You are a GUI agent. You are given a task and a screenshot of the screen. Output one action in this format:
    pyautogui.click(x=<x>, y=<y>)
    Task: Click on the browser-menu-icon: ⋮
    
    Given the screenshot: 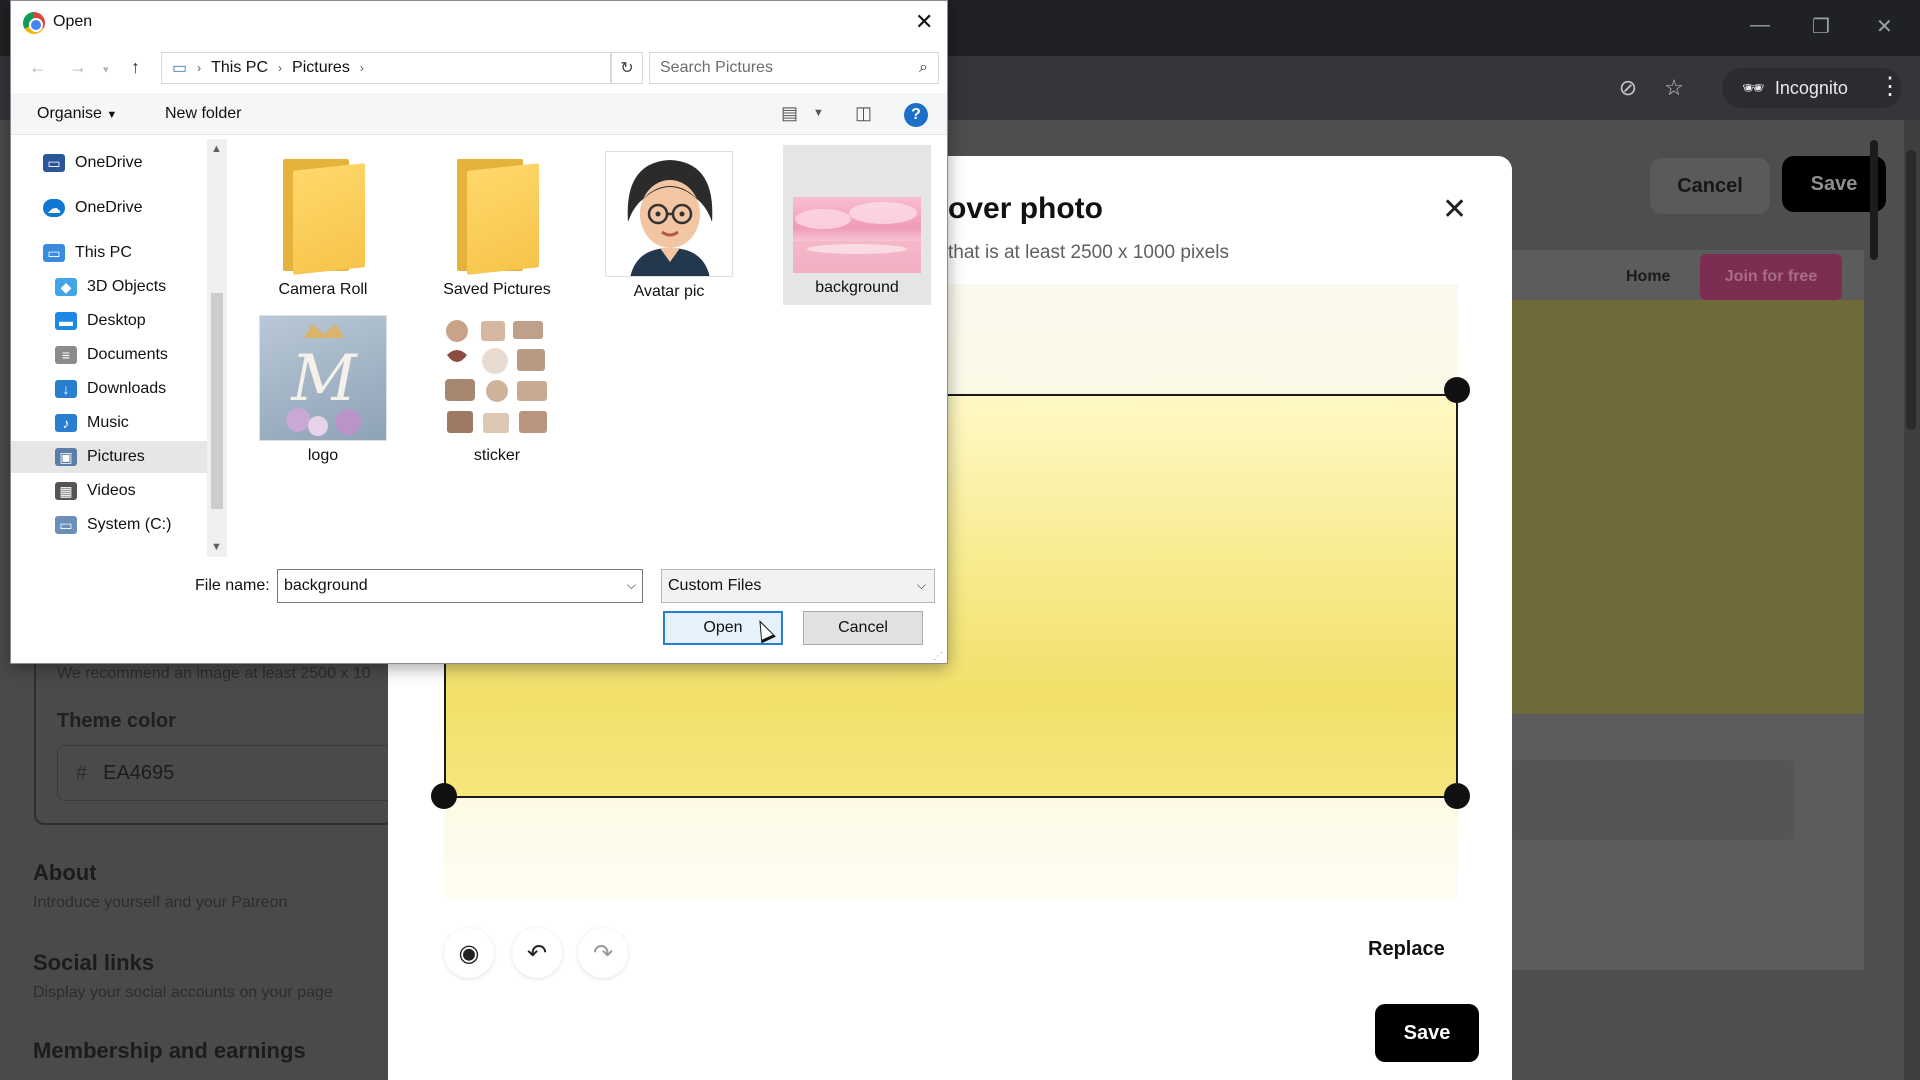 What is the action you would take?
    pyautogui.click(x=1890, y=86)
    